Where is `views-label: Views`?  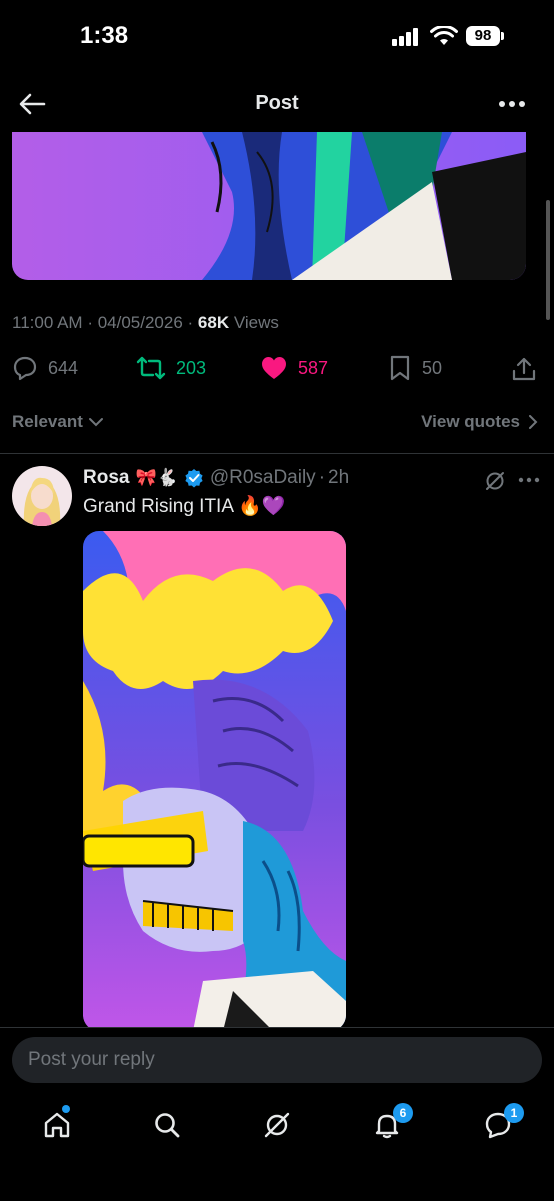
views-label: Views is located at coordinates (256, 322).